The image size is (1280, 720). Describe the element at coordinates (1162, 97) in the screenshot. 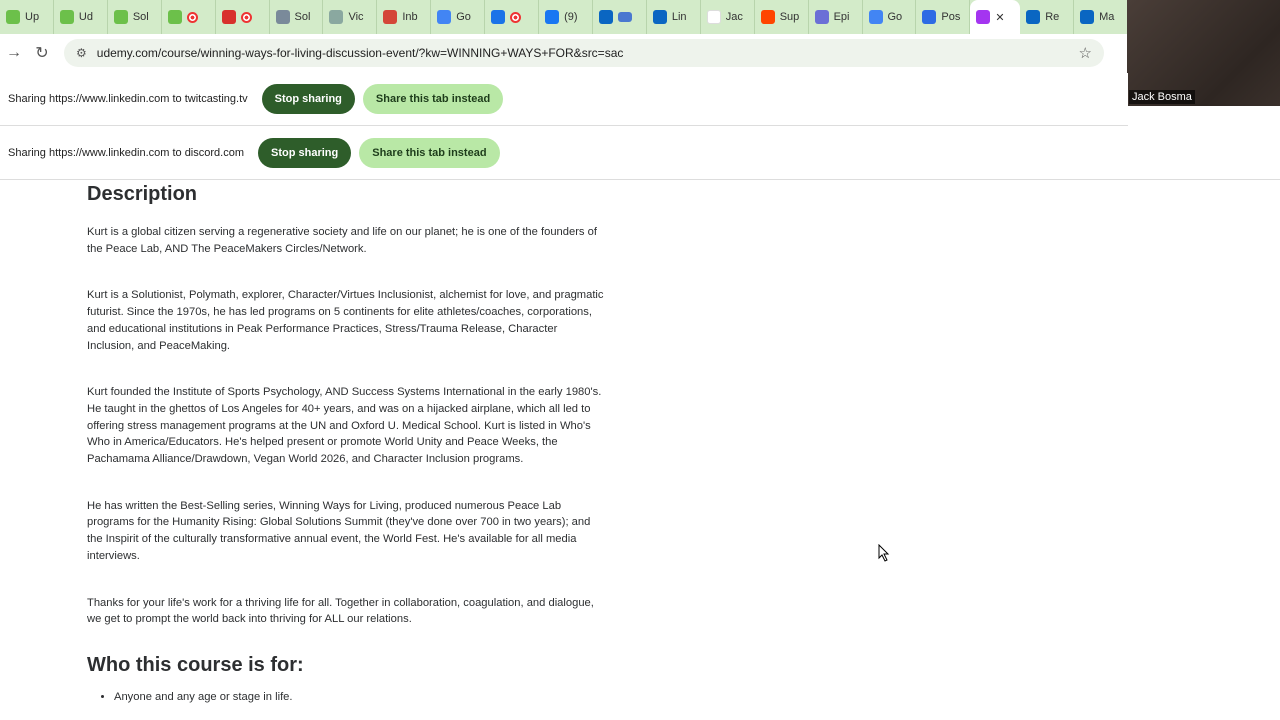

I see `participant-name: Jack Bosma` at that location.